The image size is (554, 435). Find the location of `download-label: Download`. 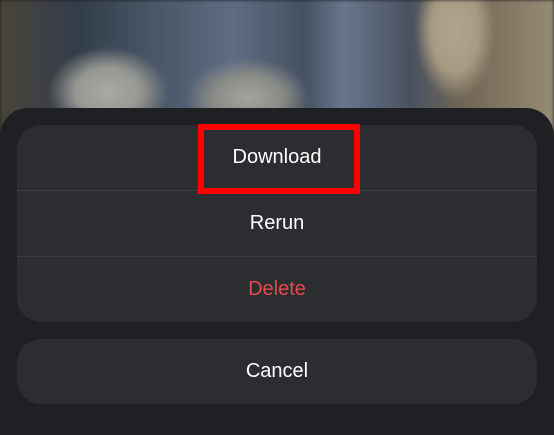

download-label: Download is located at coordinates (277, 157).